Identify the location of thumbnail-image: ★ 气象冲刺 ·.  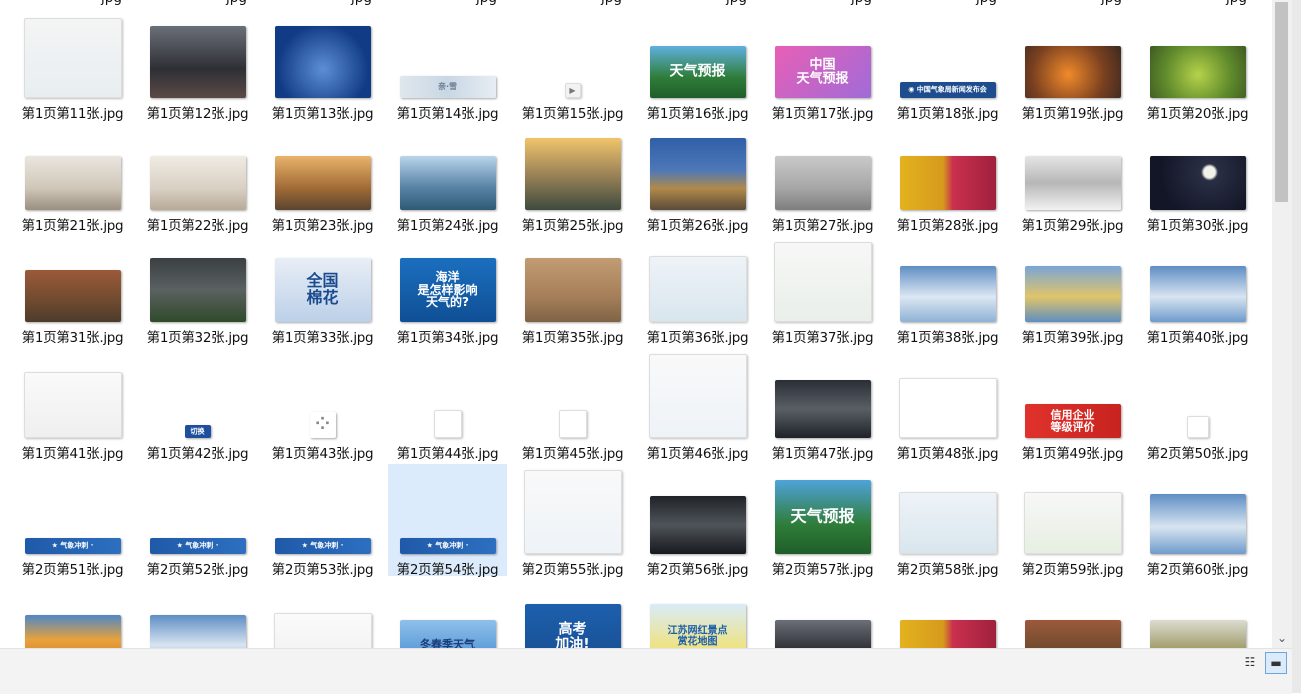
(322, 546).